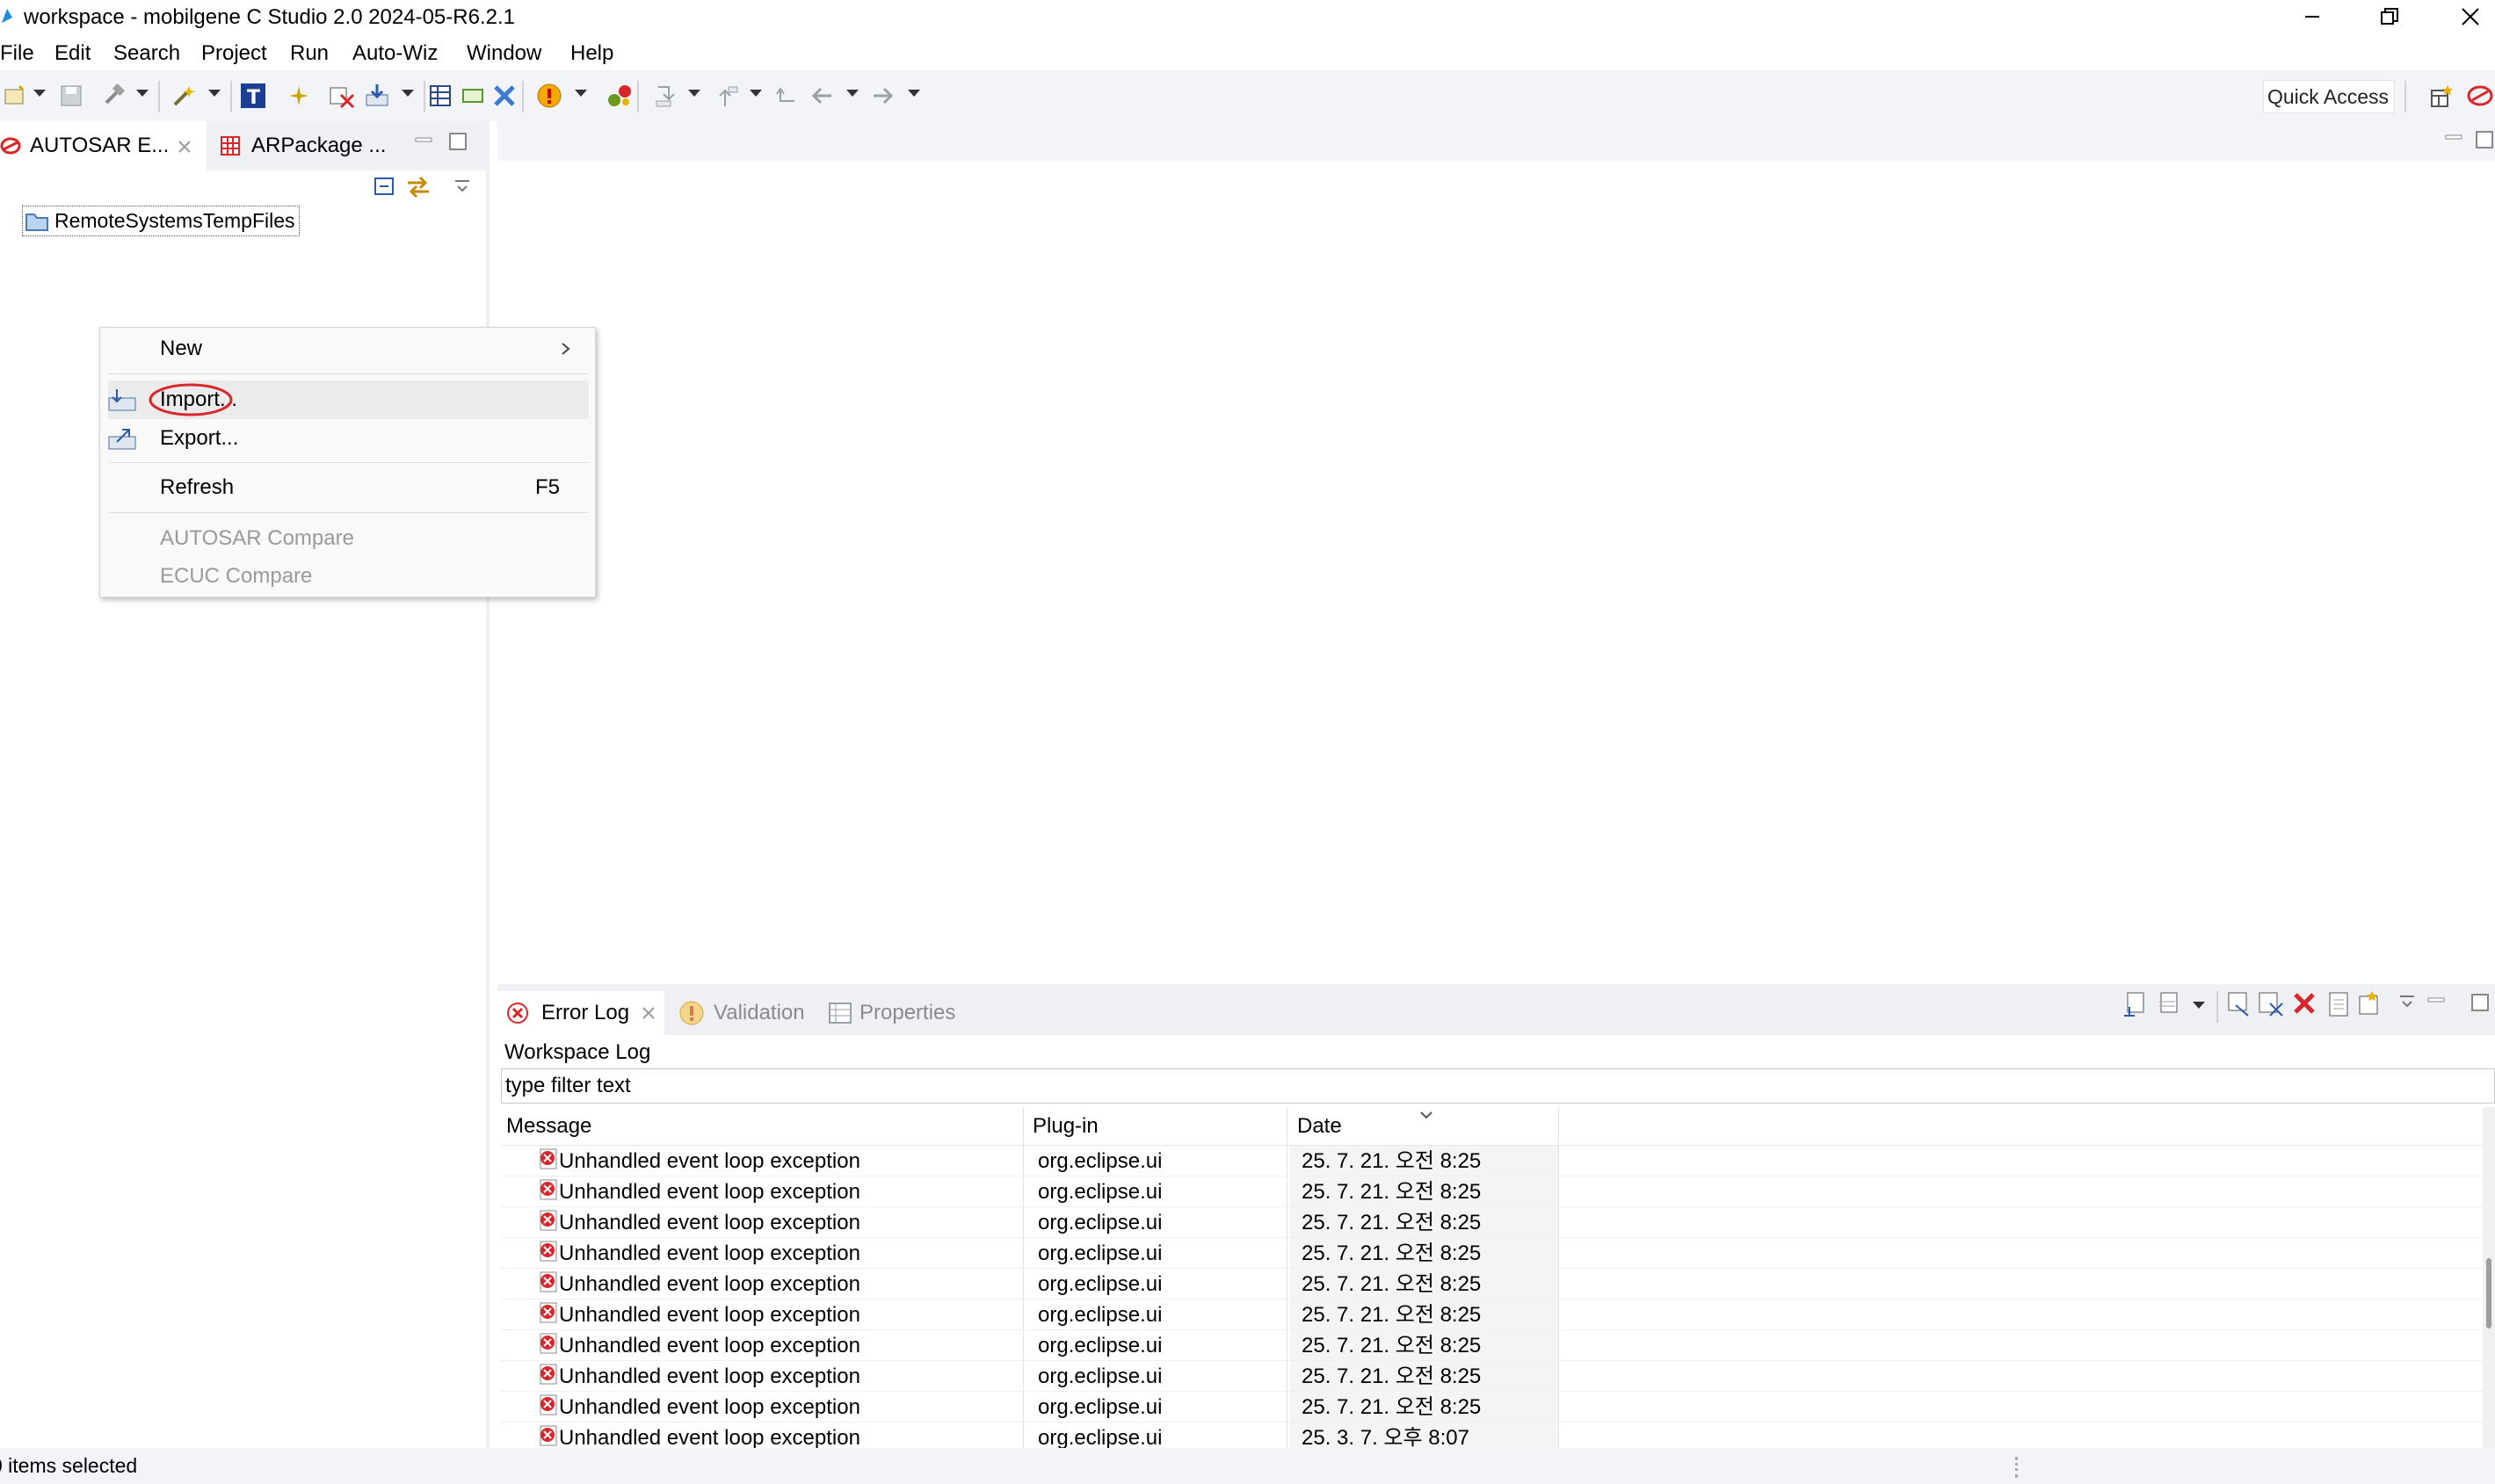 This screenshot has width=2495, height=1484. I want to click on sparkle-icon, so click(298, 96).